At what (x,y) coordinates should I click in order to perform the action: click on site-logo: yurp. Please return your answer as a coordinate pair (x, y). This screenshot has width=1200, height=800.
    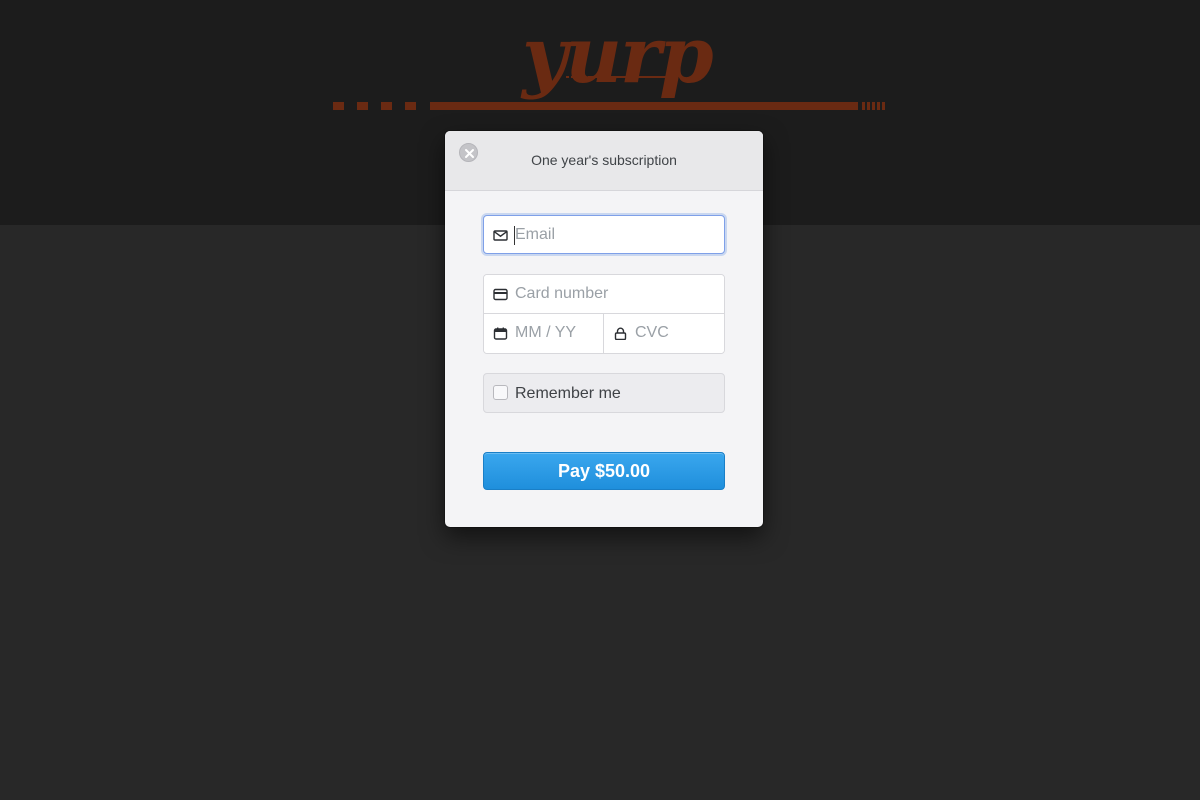
    Looking at the image, I should click on (608, 64).